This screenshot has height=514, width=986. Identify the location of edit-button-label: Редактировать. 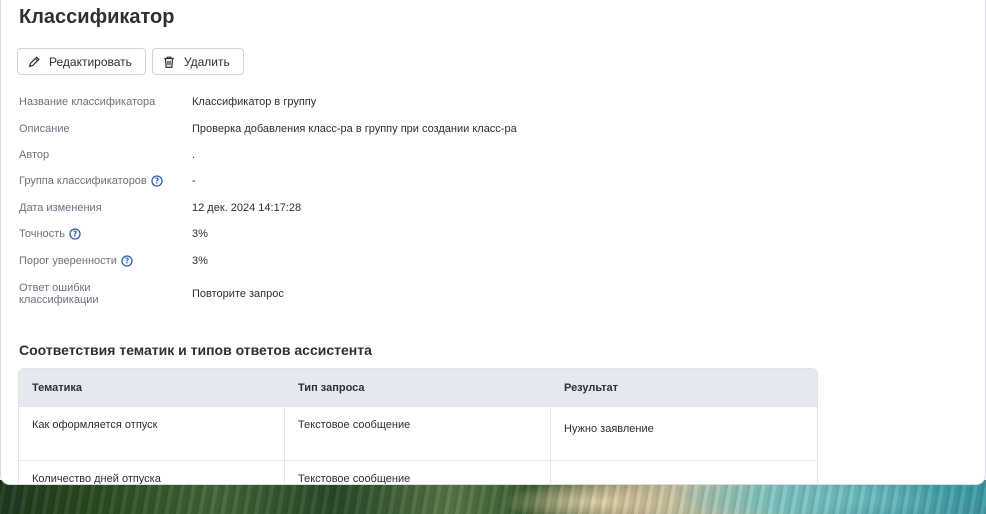
(90, 61).